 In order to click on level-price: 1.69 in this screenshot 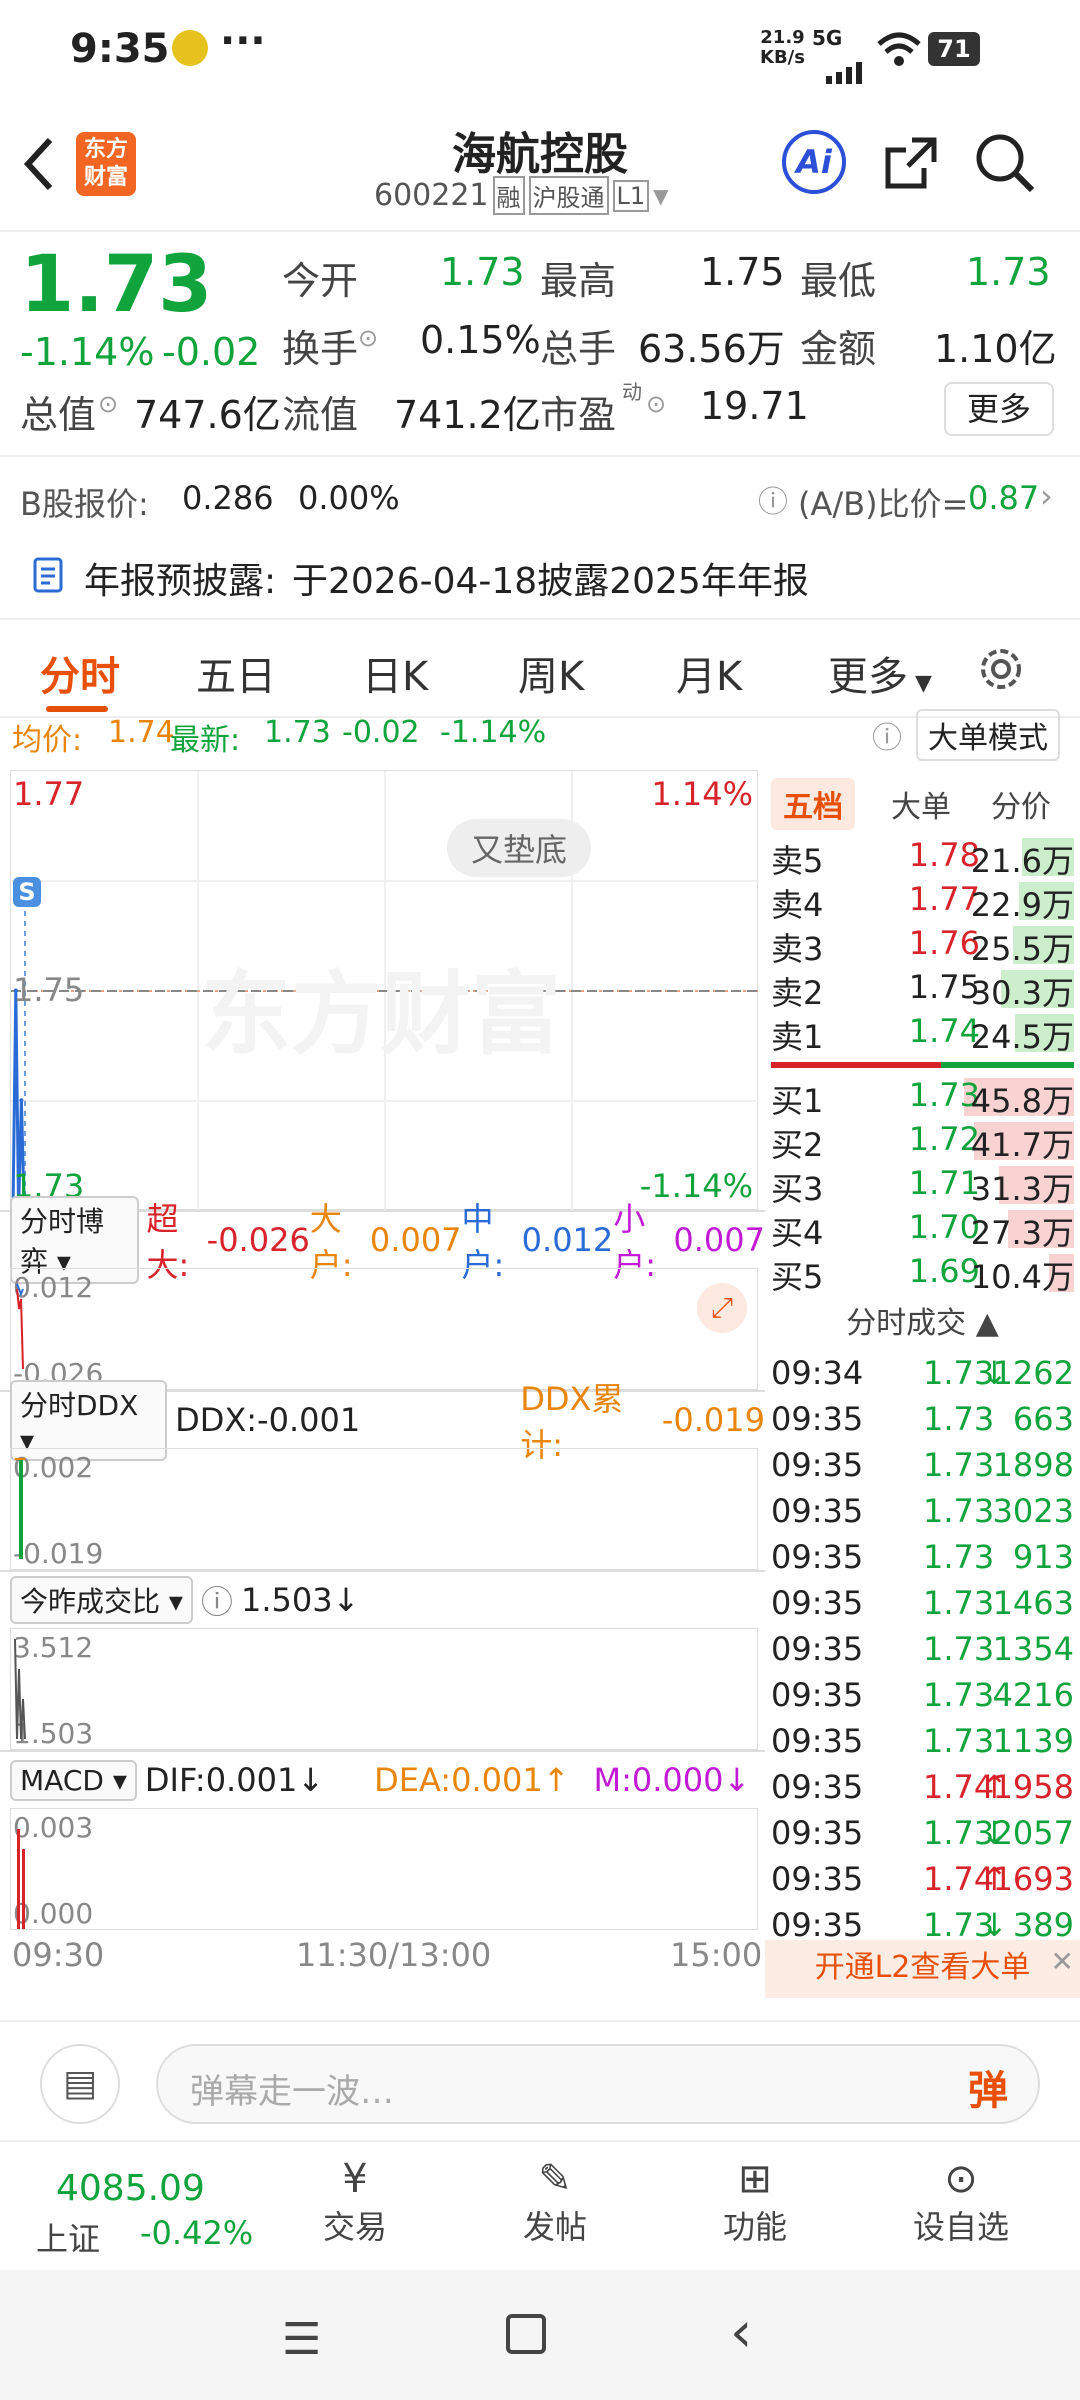, I will do `click(944, 1271)`.